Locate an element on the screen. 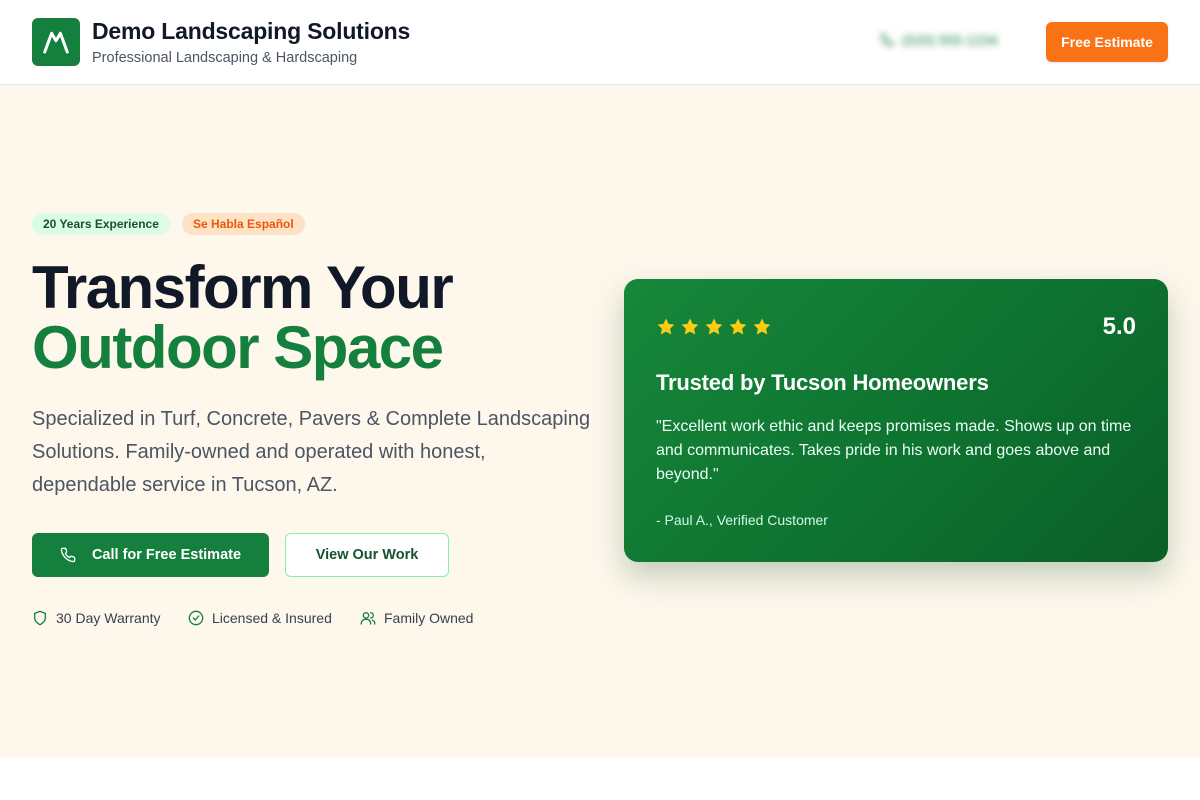 The height and width of the screenshot is (800, 1200). mountain-icon is located at coordinates (56, 42).